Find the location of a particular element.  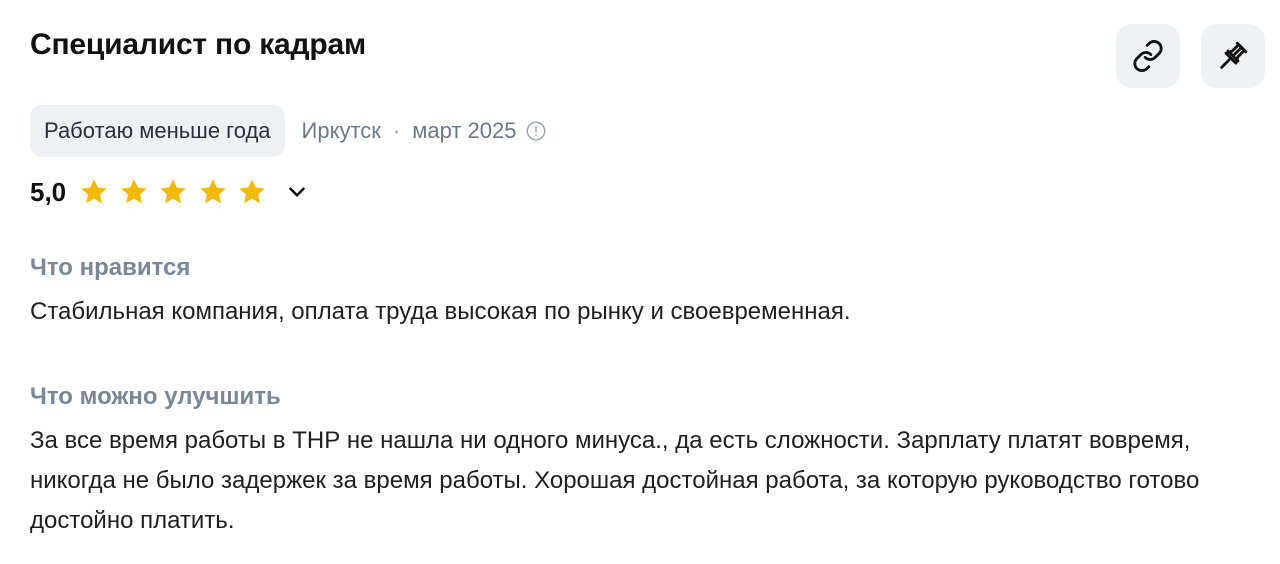

pros-label: Что нравится is located at coordinates (110, 267).